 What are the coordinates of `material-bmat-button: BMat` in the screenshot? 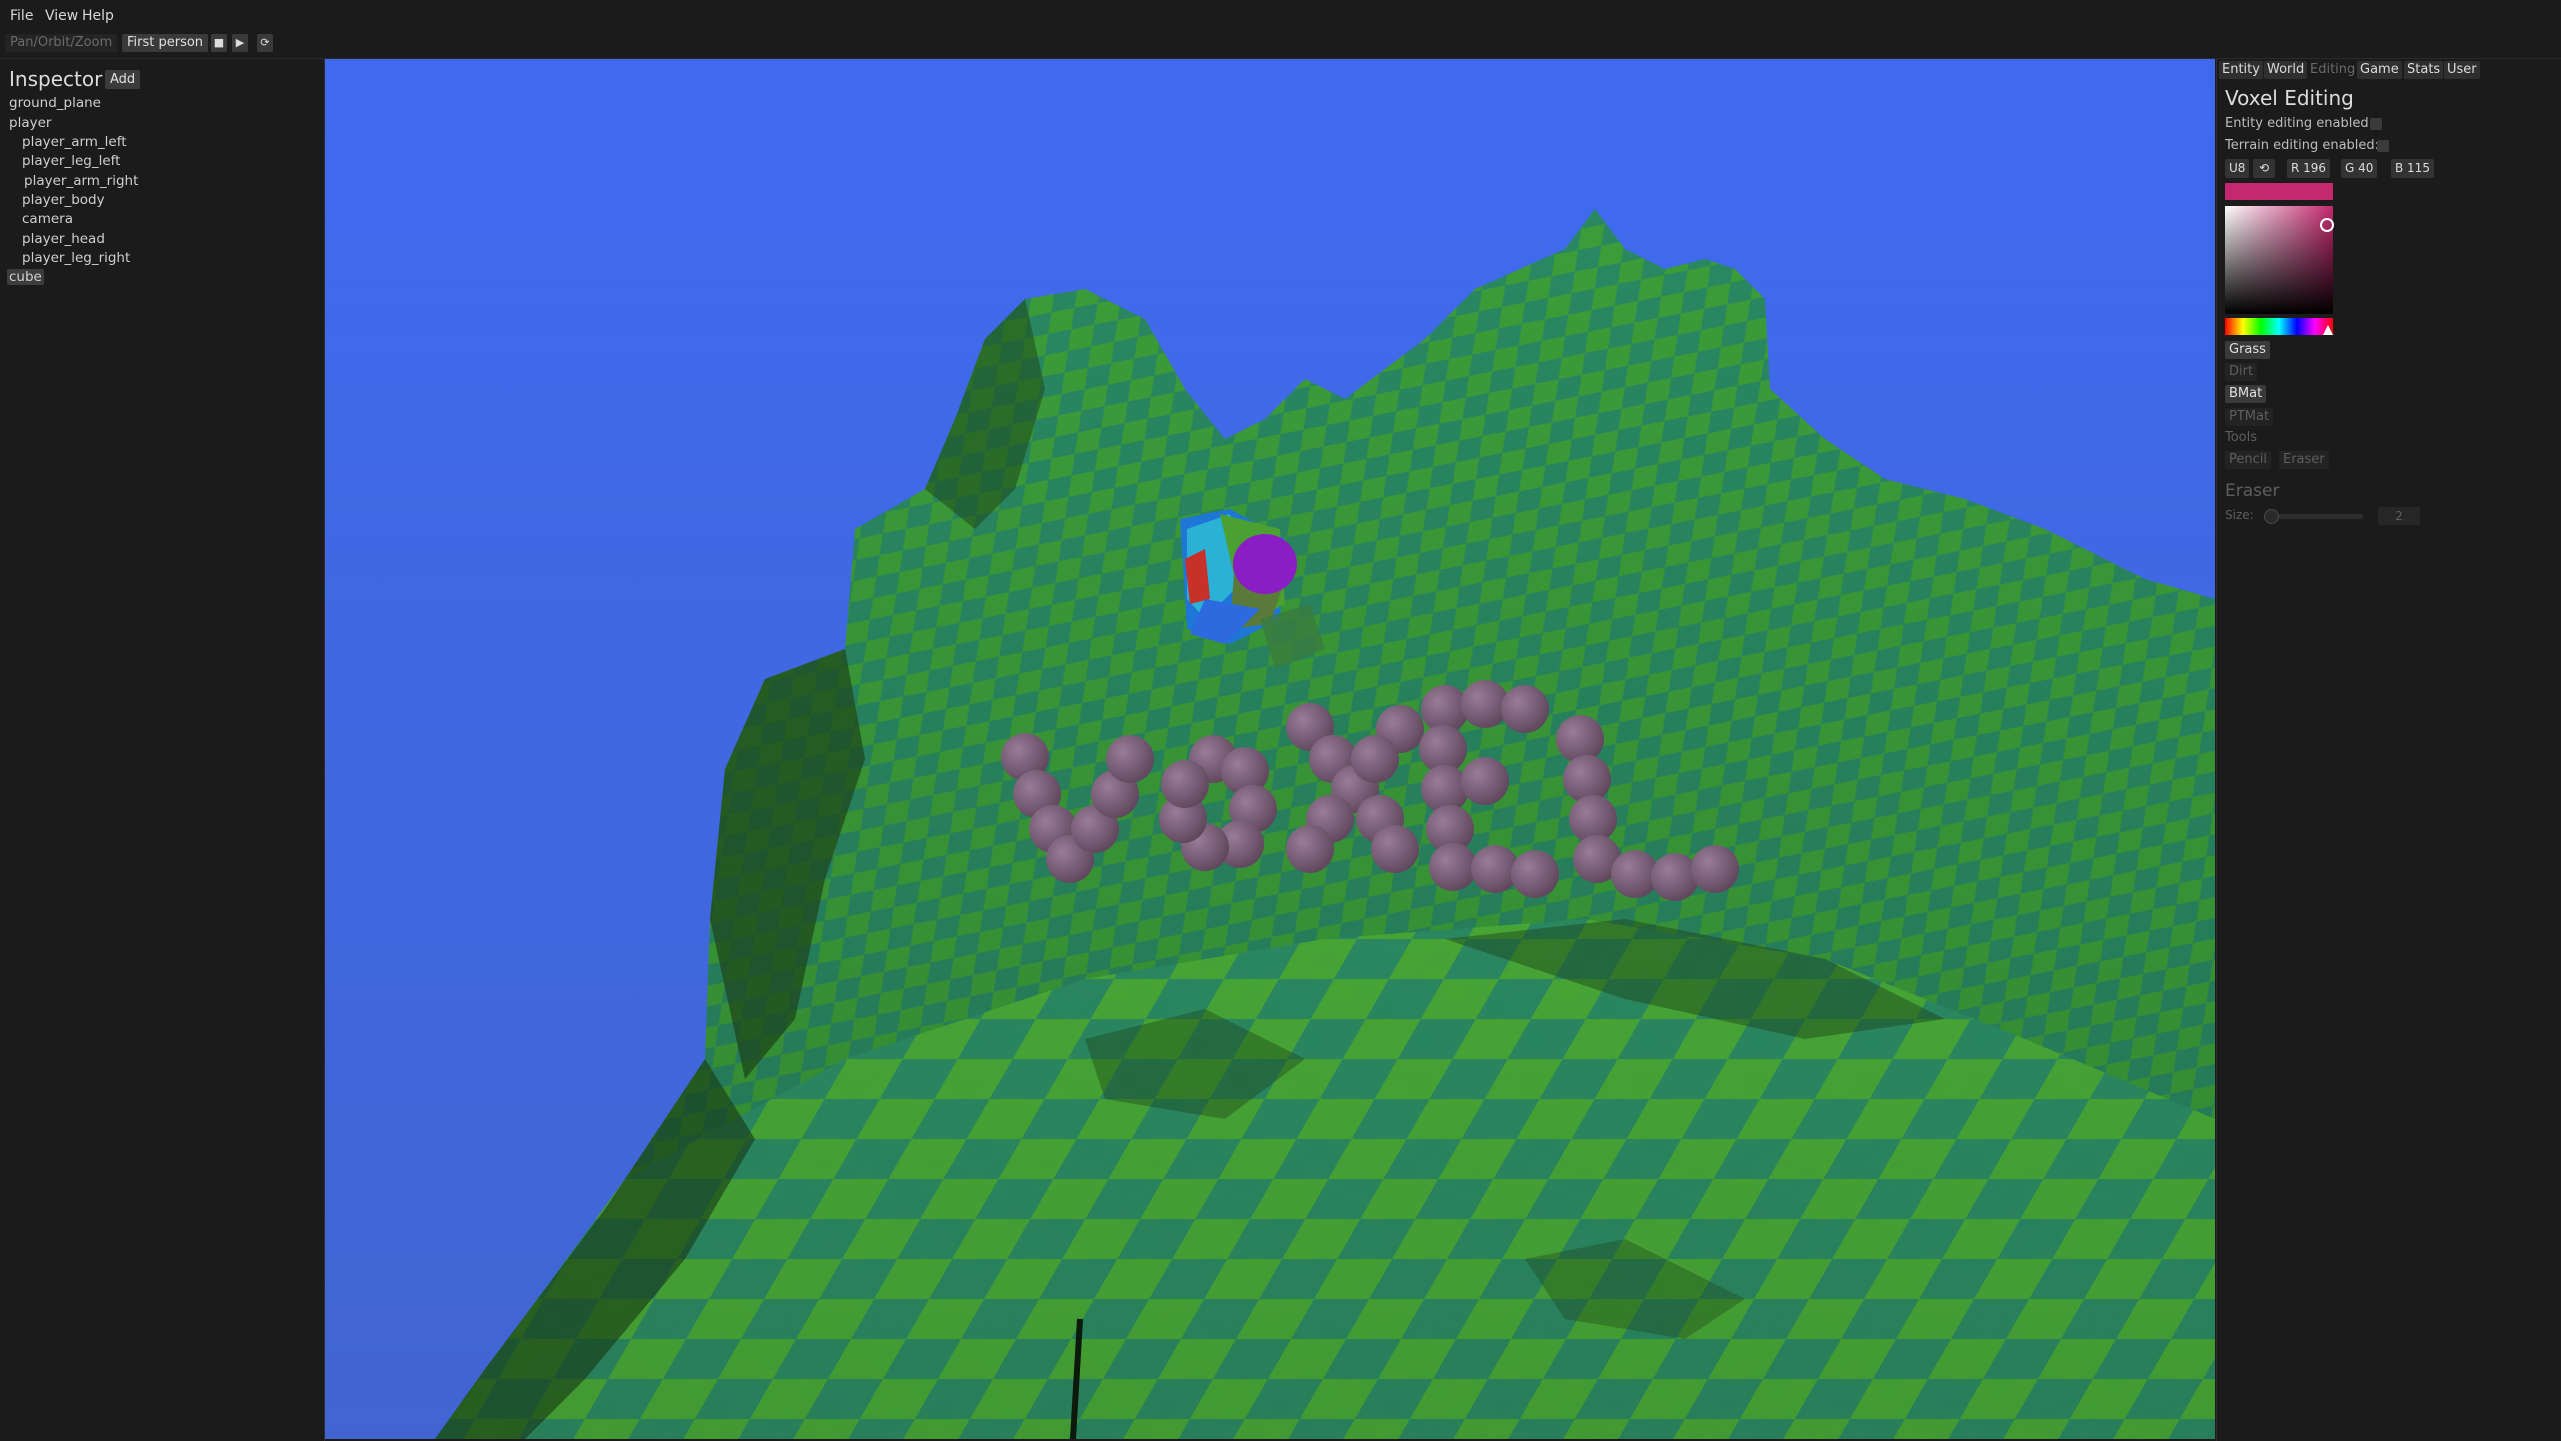 It's located at (2246, 394).